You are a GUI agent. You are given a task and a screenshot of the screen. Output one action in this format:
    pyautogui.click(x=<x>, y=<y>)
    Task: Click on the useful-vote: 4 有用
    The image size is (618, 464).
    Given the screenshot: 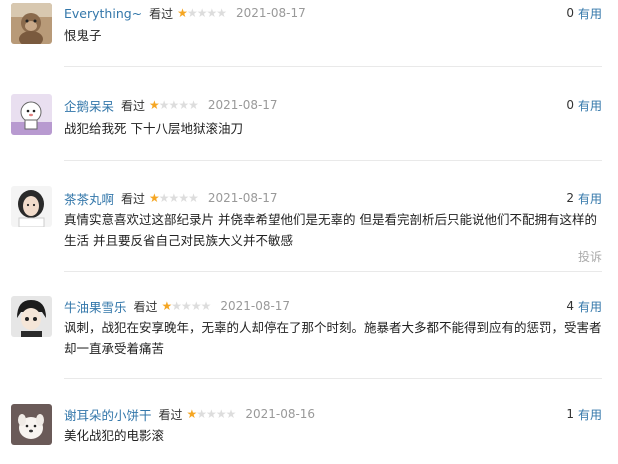 What is the action you would take?
    pyautogui.click(x=584, y=306)
    